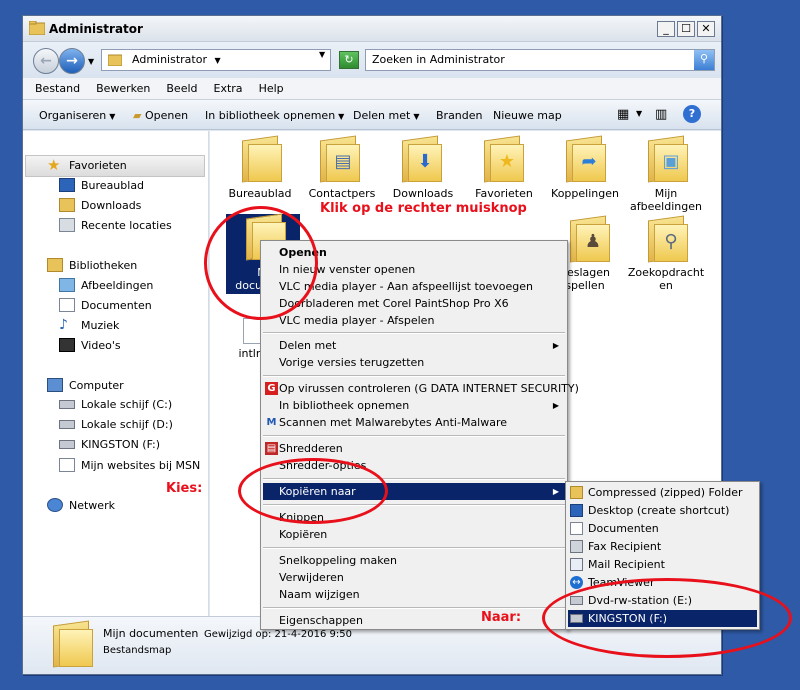 The height and width of the screenshot is (690, 800). Describe the element at coordinates (527, 115) in the screenshot. I see `new-folder-button: Nieuwe map` at that location.